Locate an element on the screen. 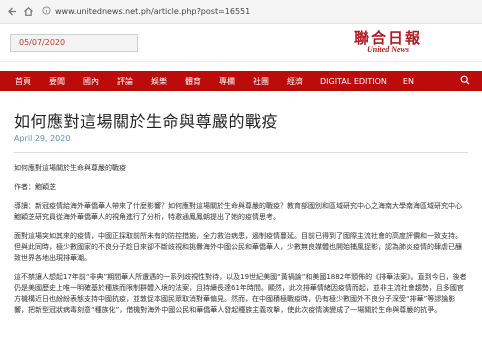 This screenshot has height=364, width=482. nav-item-domestic: 國內 is located at coordinates (91, 81).